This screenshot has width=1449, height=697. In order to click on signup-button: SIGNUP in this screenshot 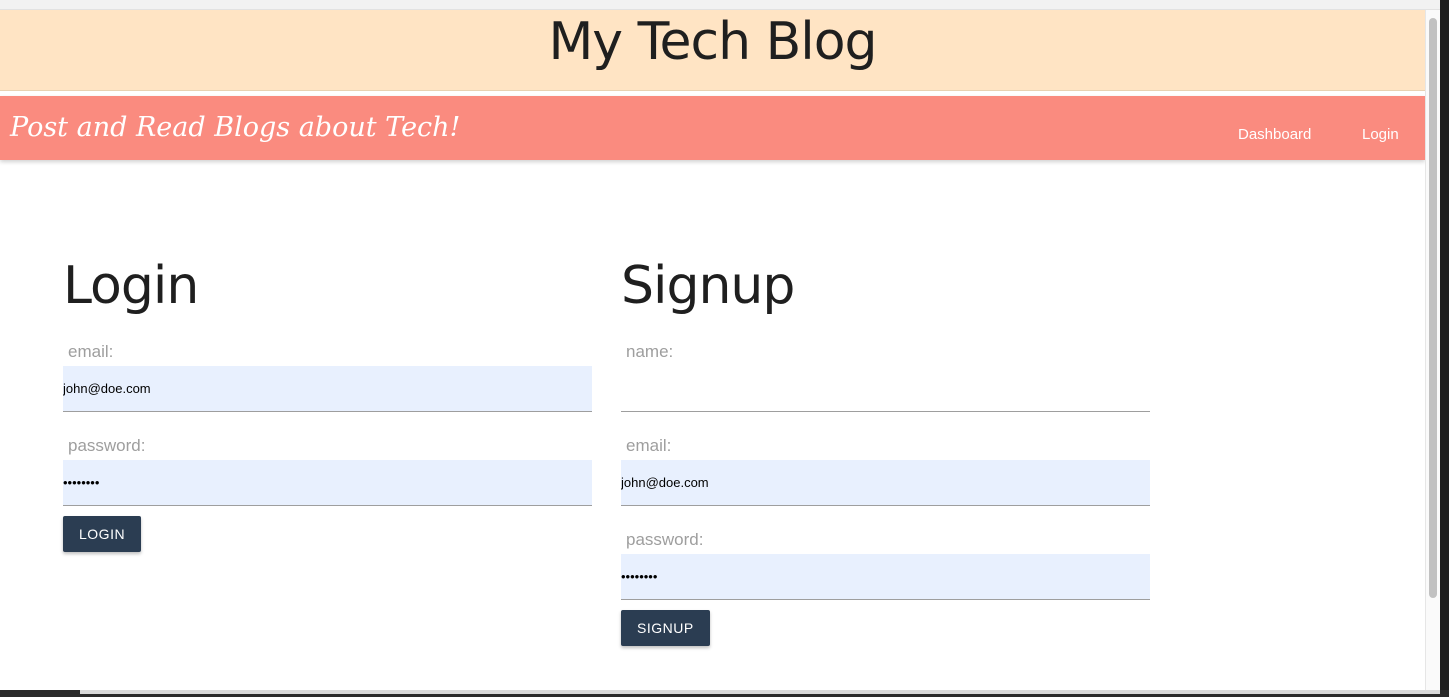, I will do `click(665, 628)`.